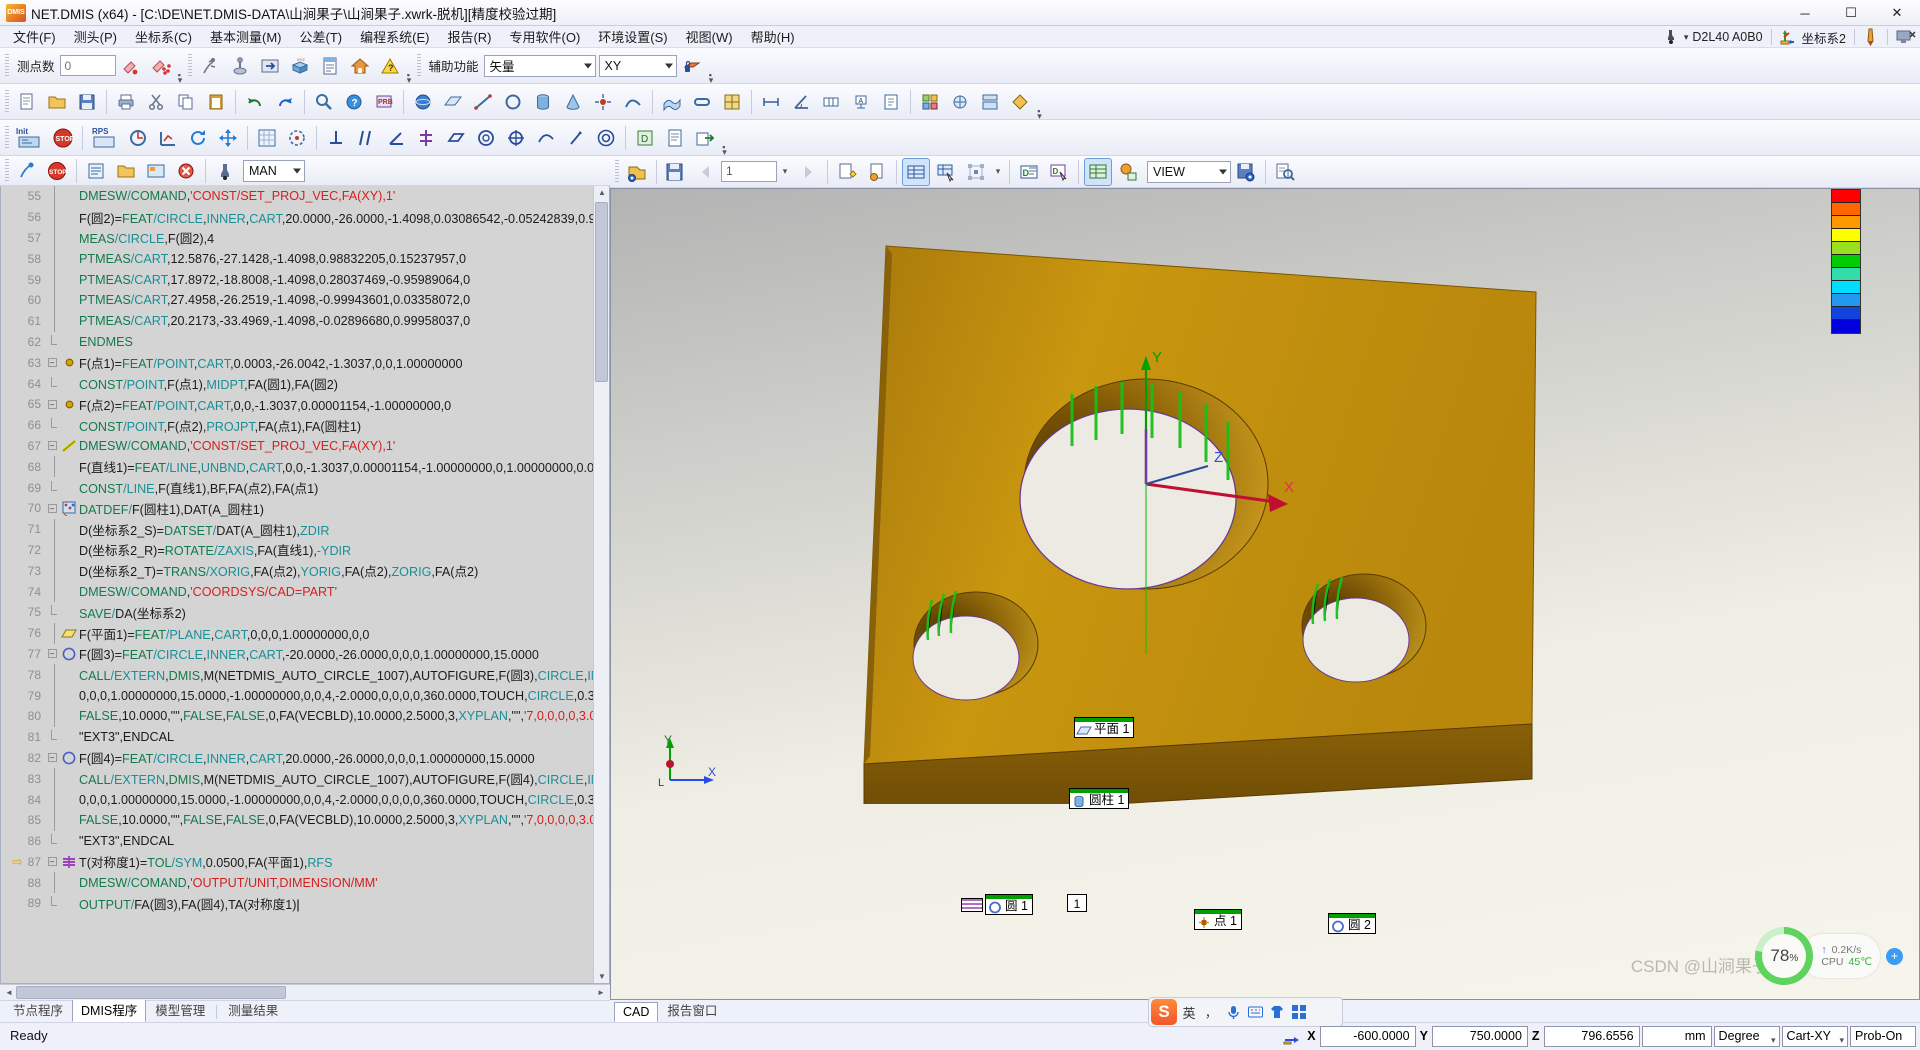  Describe the element at coordinates (601, 976) in the screenshot. I see `scroll-down-arrow: ▼` at that location.